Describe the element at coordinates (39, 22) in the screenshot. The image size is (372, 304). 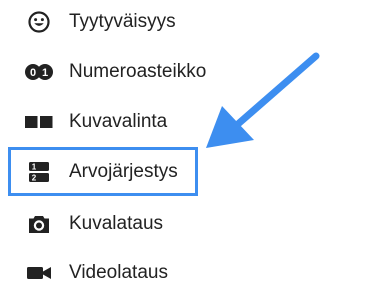
I see `smiley-icon` at that location.